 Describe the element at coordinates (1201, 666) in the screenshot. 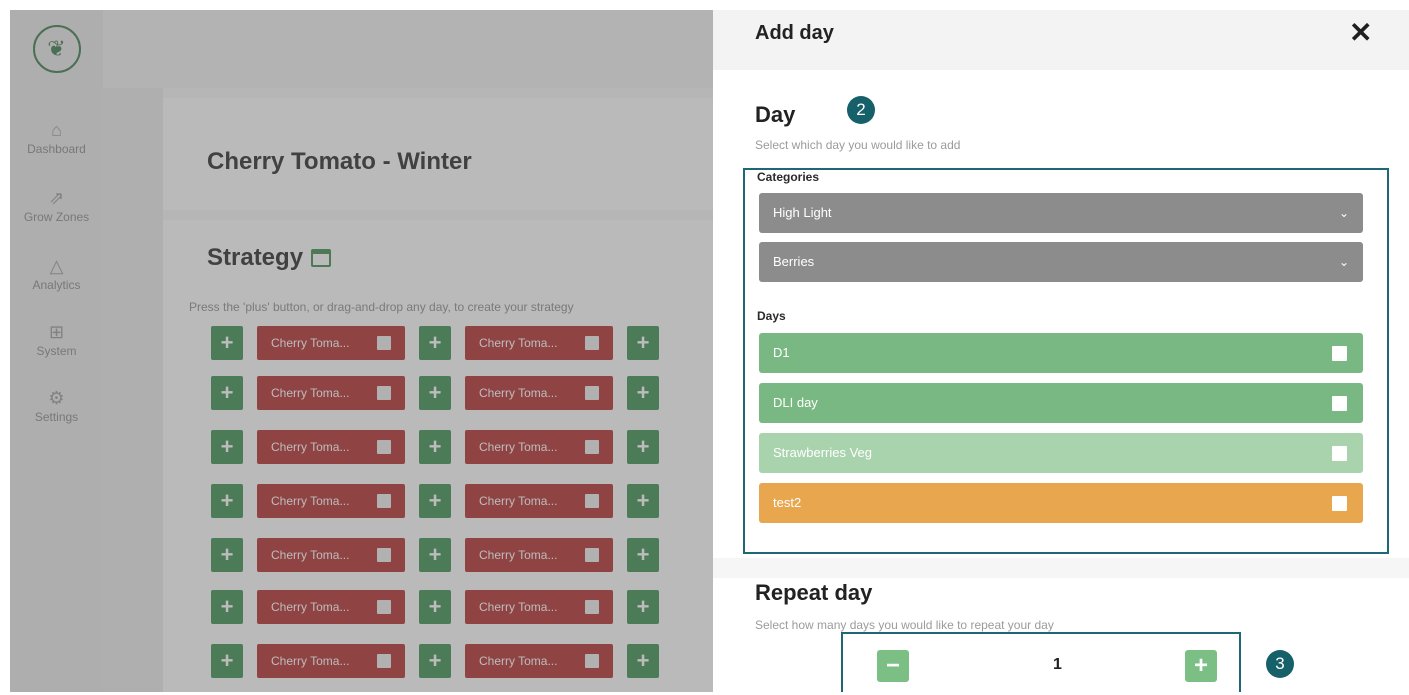

I see `increment-button: +` at that location.